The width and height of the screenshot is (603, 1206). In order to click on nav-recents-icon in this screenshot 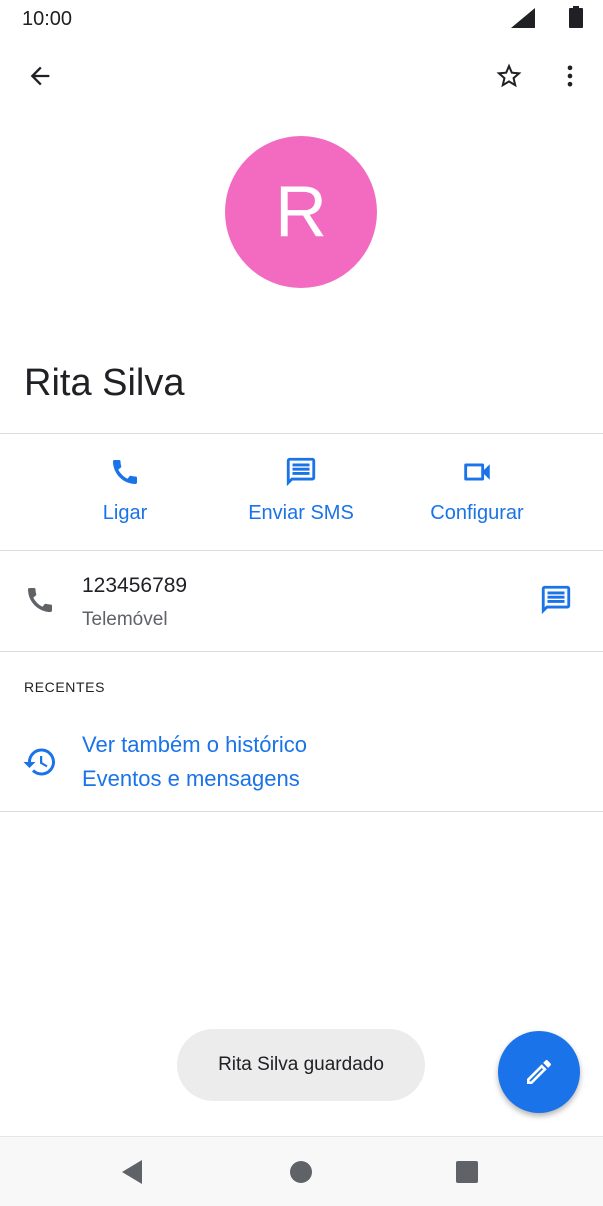, I will do `click(467, 1172)`.